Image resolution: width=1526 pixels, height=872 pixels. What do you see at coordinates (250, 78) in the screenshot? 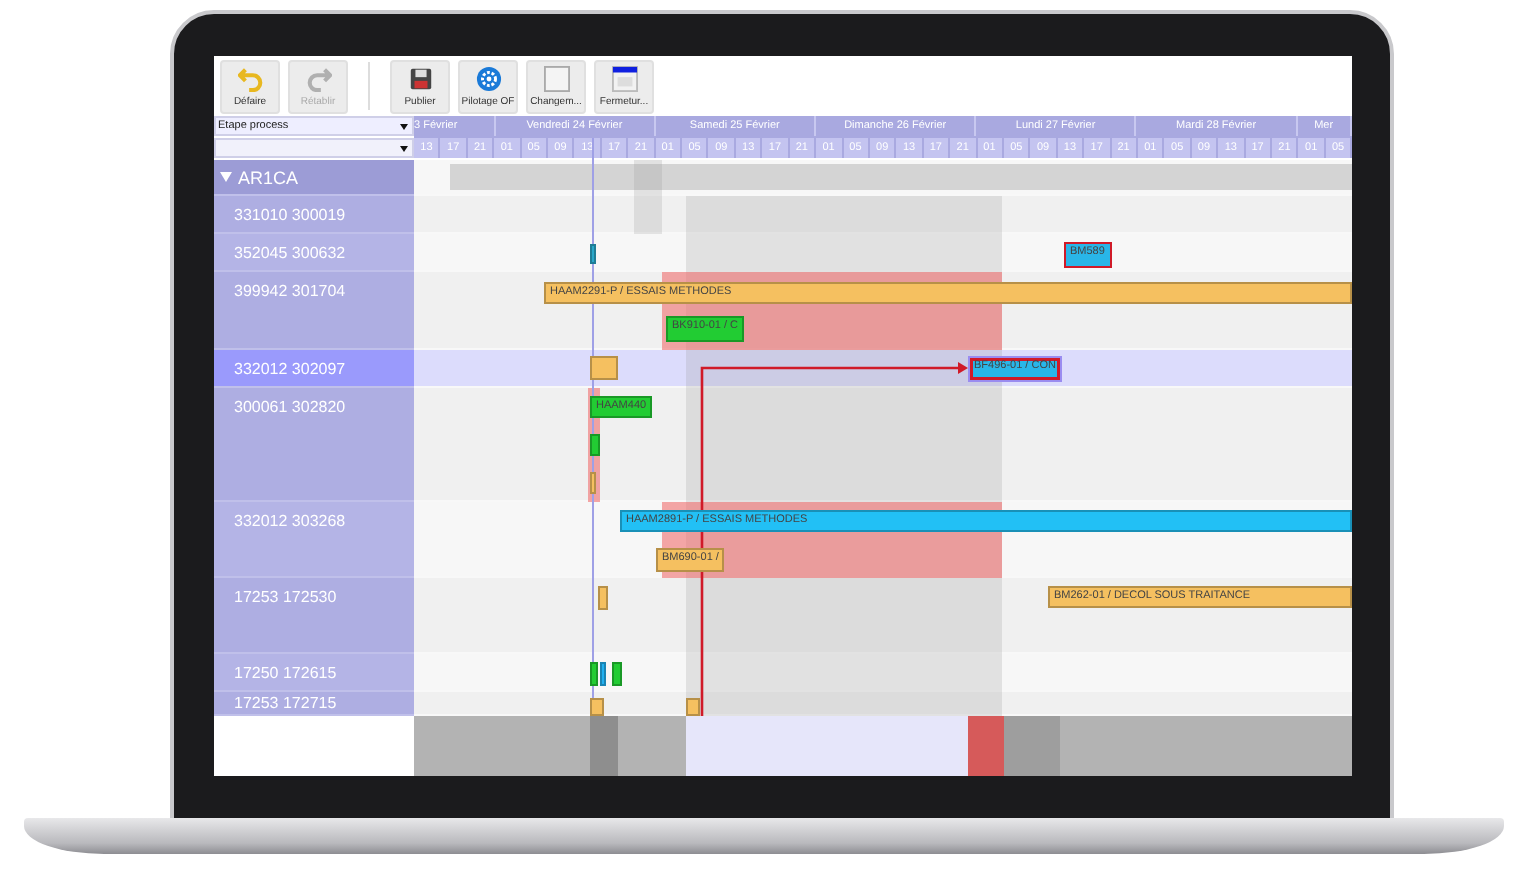
I see `undo-icon` at bounding box center [250, 78].